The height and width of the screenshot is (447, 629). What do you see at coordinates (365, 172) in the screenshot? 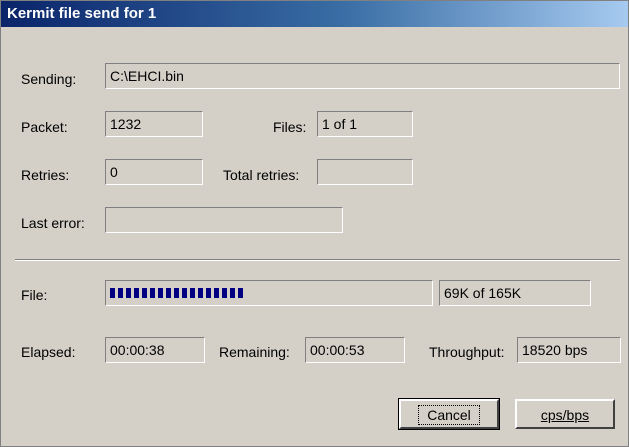
I see `total-retries-field` at bounding box center [365, 172].